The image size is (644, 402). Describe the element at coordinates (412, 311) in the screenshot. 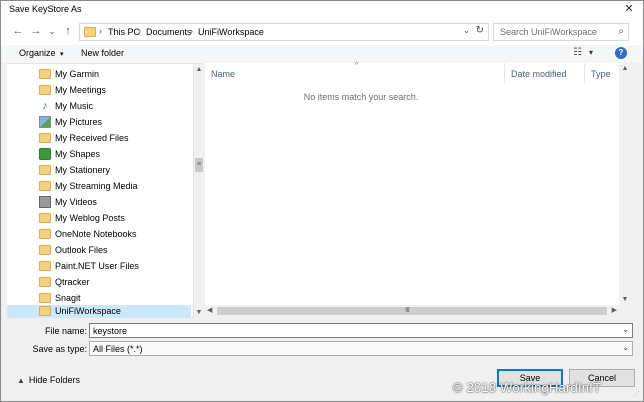

I see `scrollbar-thumb` at that location.